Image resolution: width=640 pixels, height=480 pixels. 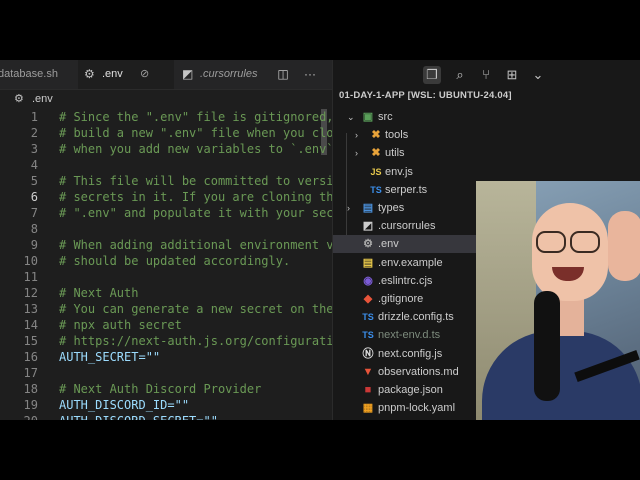 What do you see at coordinates (310, 74) in the screenshot?
I see `more-actions-icon: ···` at bounding box center [310, 74].